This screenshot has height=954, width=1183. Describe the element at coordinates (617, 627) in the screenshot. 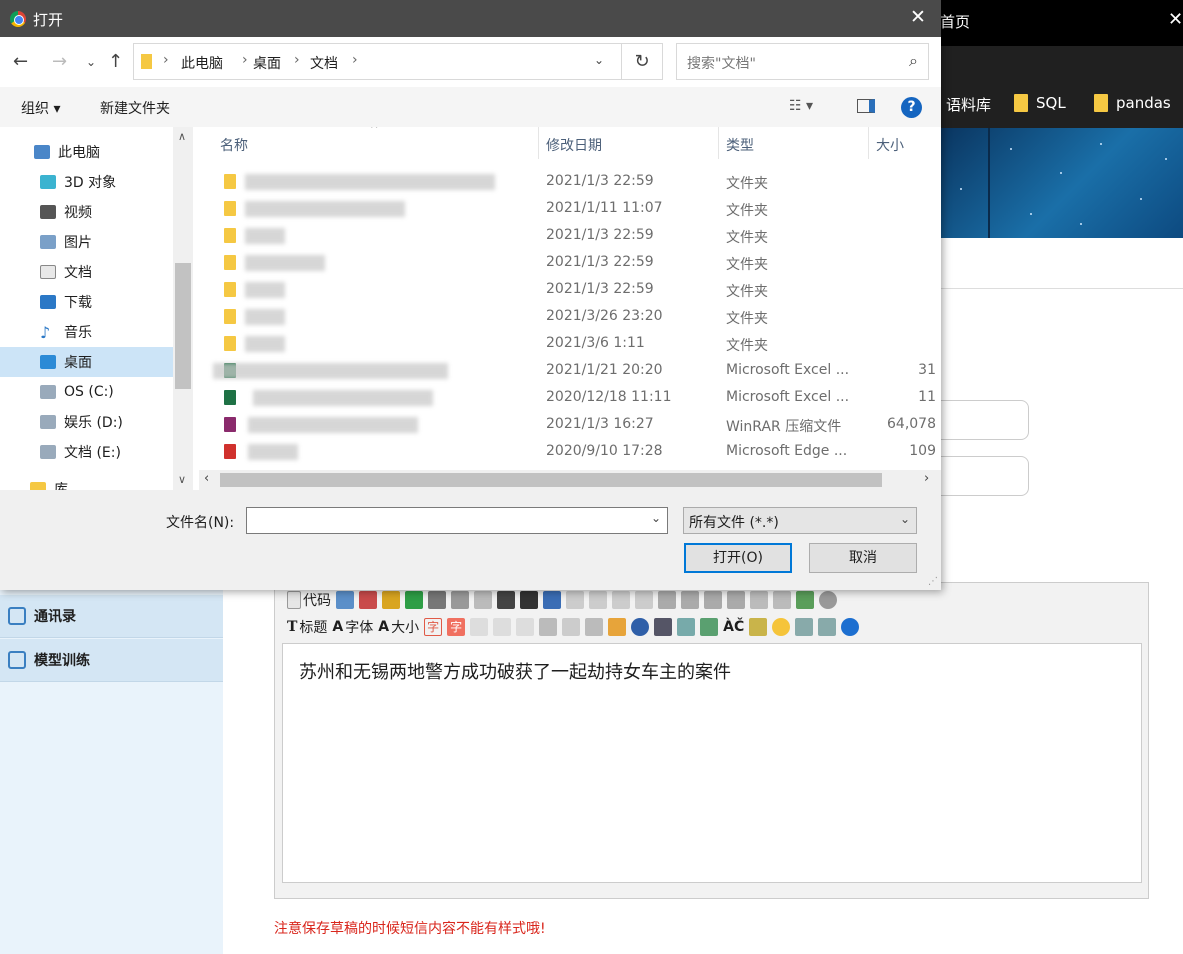

I see `image-icon` at that location.